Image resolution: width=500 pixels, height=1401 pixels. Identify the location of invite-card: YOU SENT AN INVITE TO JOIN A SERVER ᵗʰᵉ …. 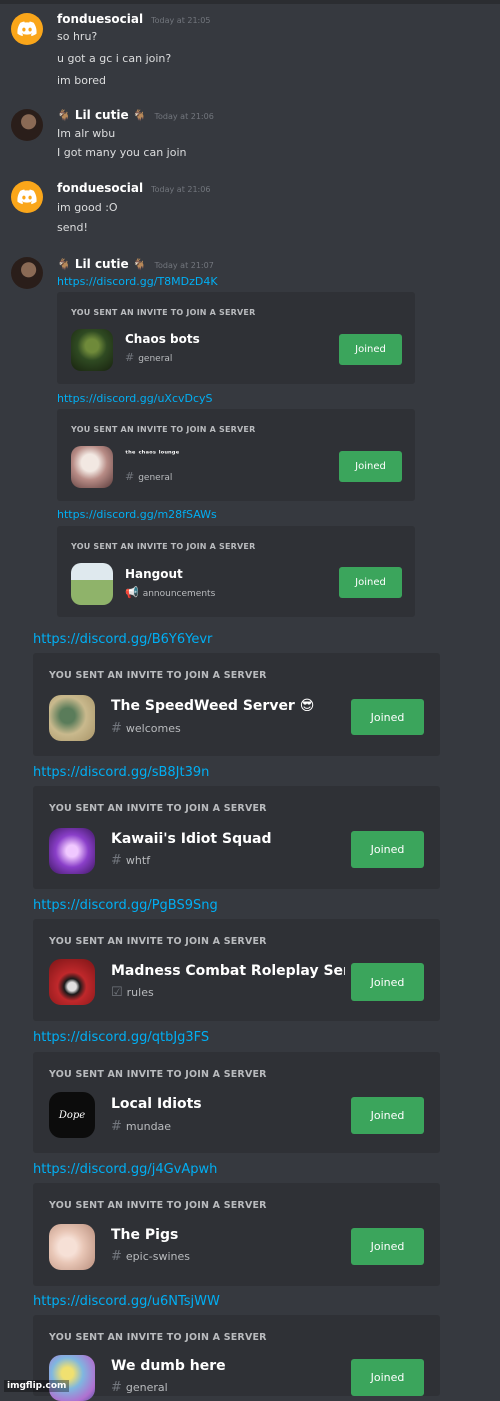
(236, 455).